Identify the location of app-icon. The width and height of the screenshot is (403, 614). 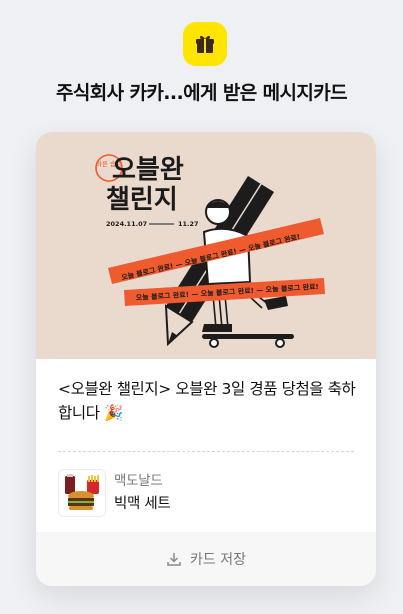
(205, 44).